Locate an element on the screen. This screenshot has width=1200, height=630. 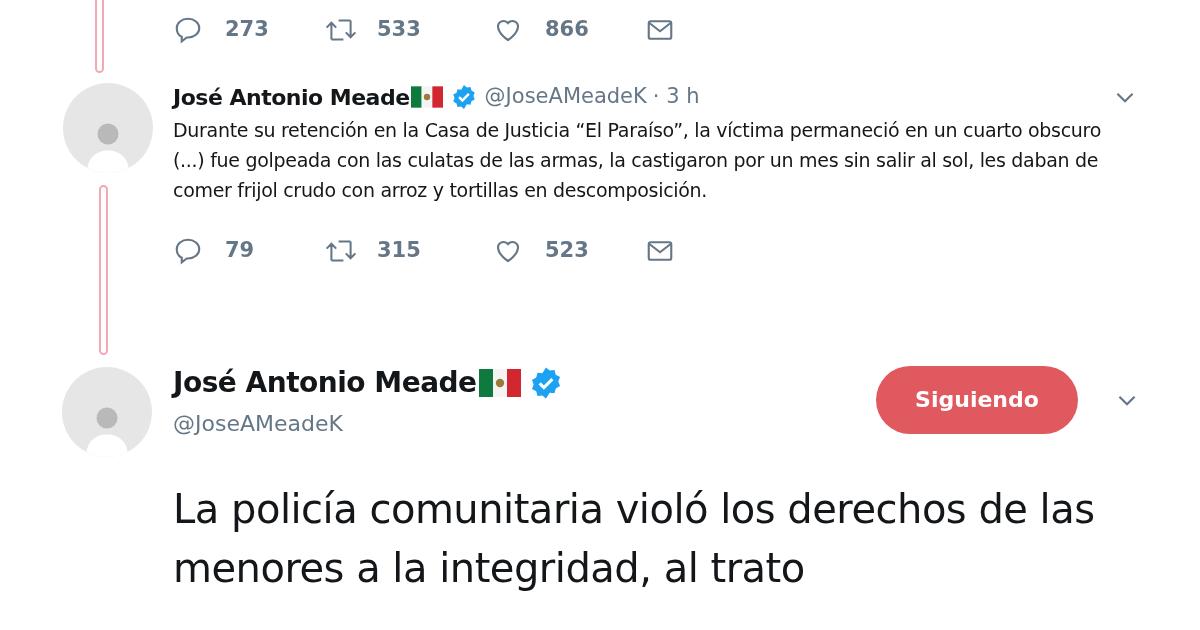
tweet-time: · 3 h is located at coordinates (676, 97).